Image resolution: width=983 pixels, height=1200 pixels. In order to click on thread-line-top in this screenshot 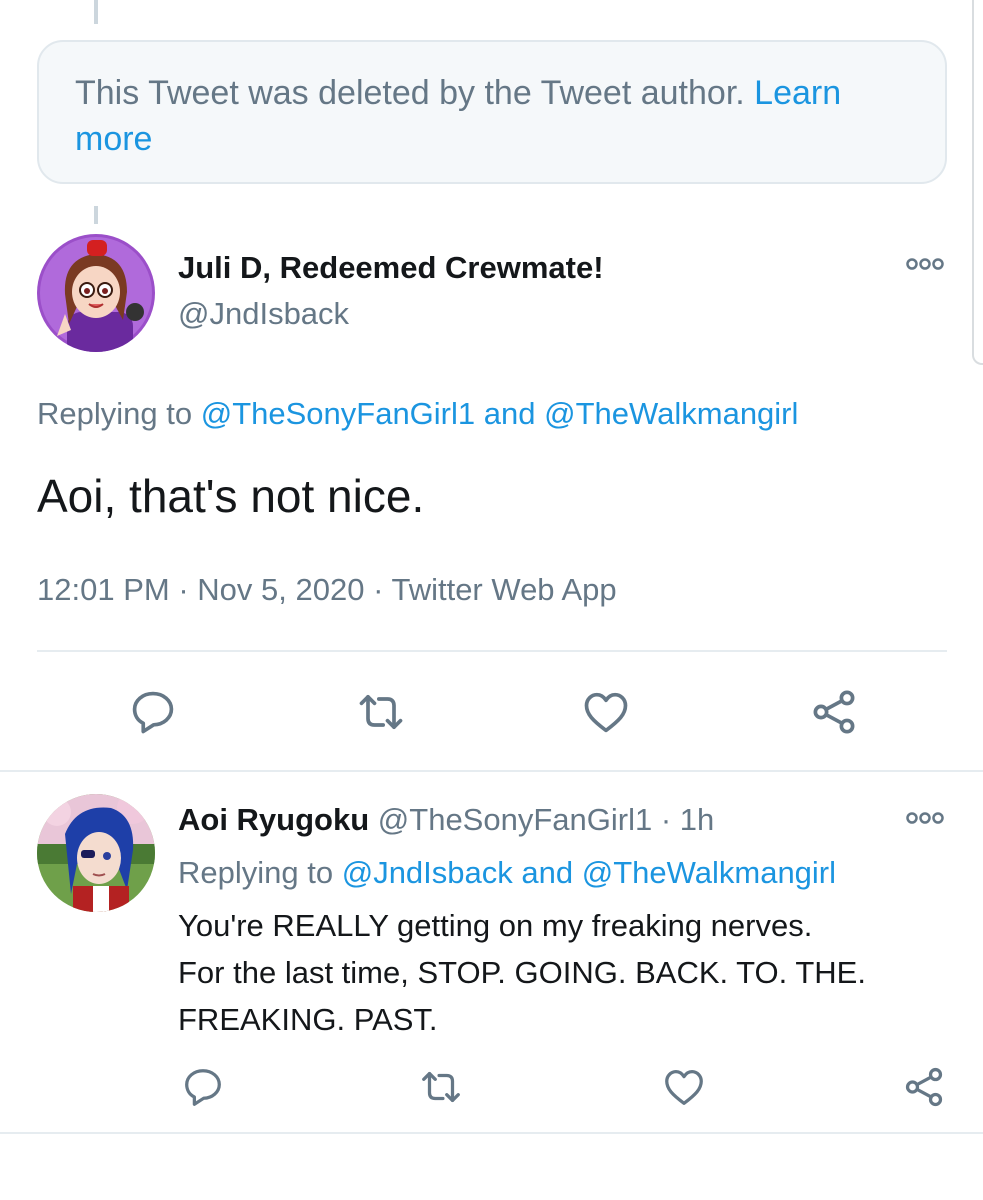, I will do `click(96, 12)`.